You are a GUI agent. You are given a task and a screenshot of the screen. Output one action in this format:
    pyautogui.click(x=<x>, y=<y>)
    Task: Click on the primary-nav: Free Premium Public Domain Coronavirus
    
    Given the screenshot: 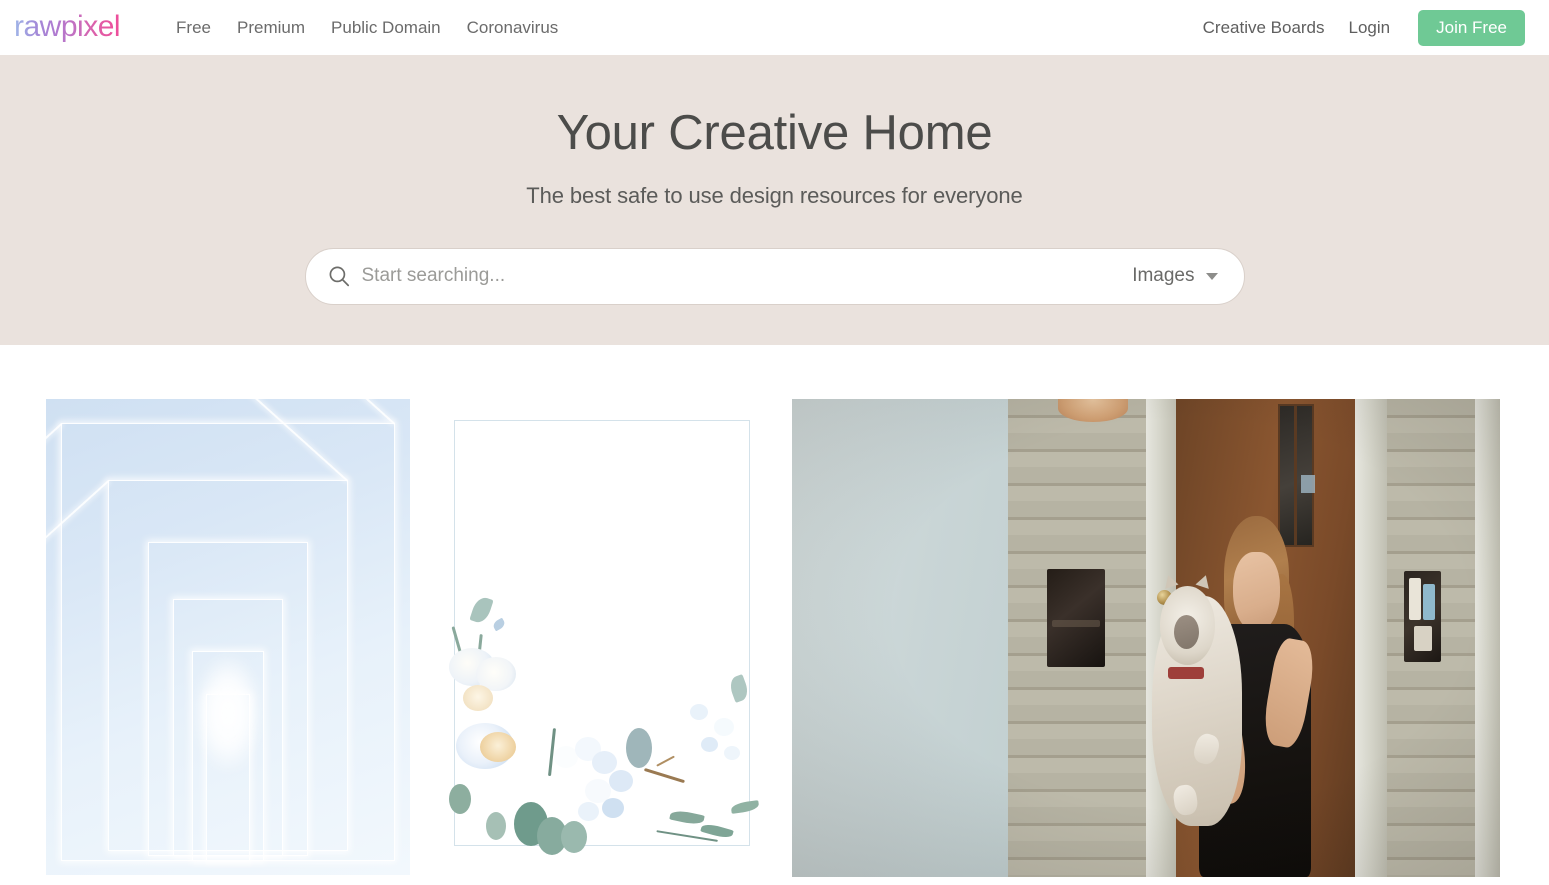 What is the action you would take?
    pyautogui.click(x=367, y=28)
    